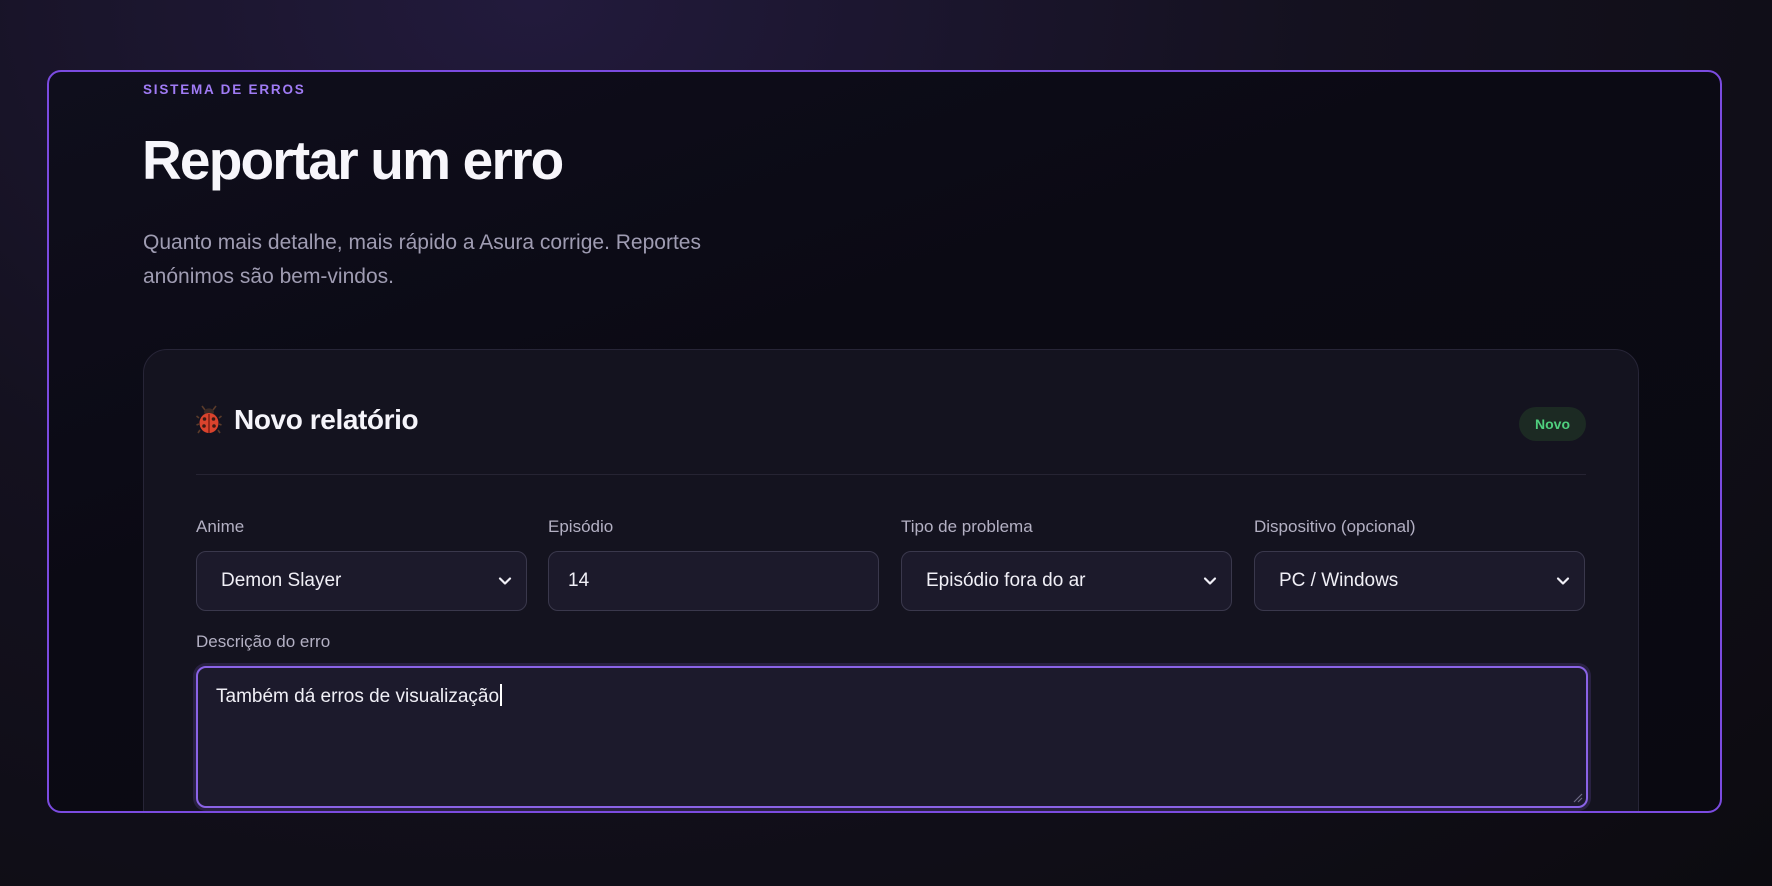 This screenshot has width=1772, height=886. What do you see at coordinates (281, 580) in the screenshot?
I see `anime-select-value: Demon Slayer` at bounding box center [281, 580].